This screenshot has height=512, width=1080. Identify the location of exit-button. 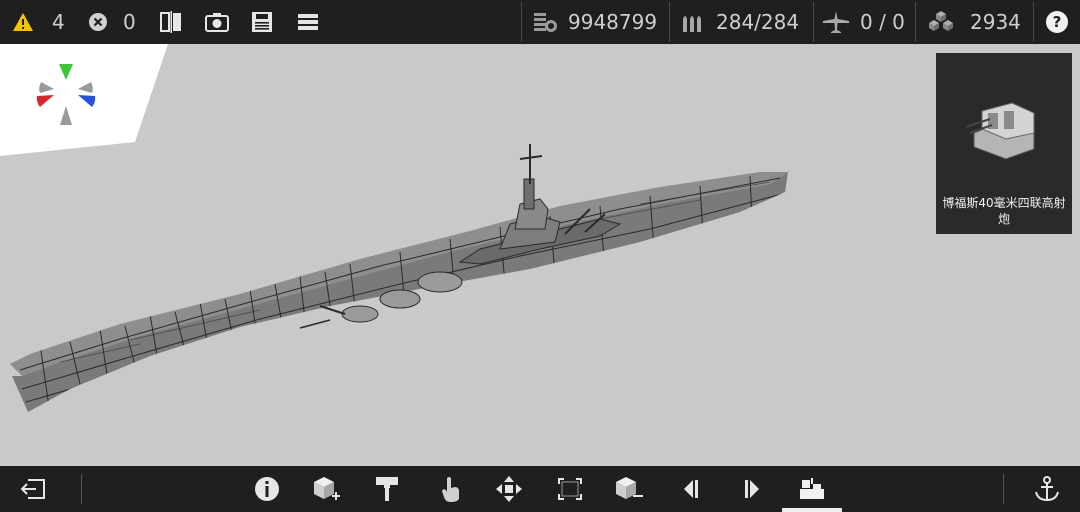
(34, 489).